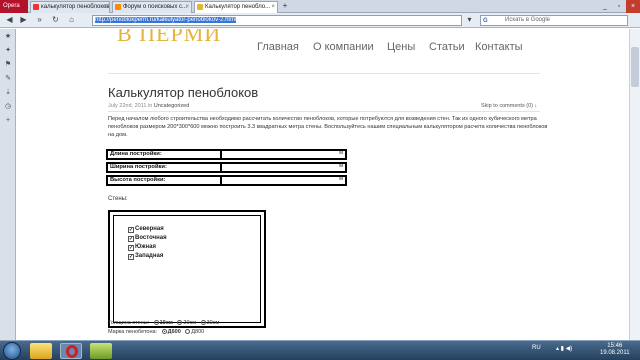 The height and width of the screenshot is (360, 640). What do you see at coordinates (283, 167) in the screenshot?
I see `width-input: м` at bounding box center [283, 167].